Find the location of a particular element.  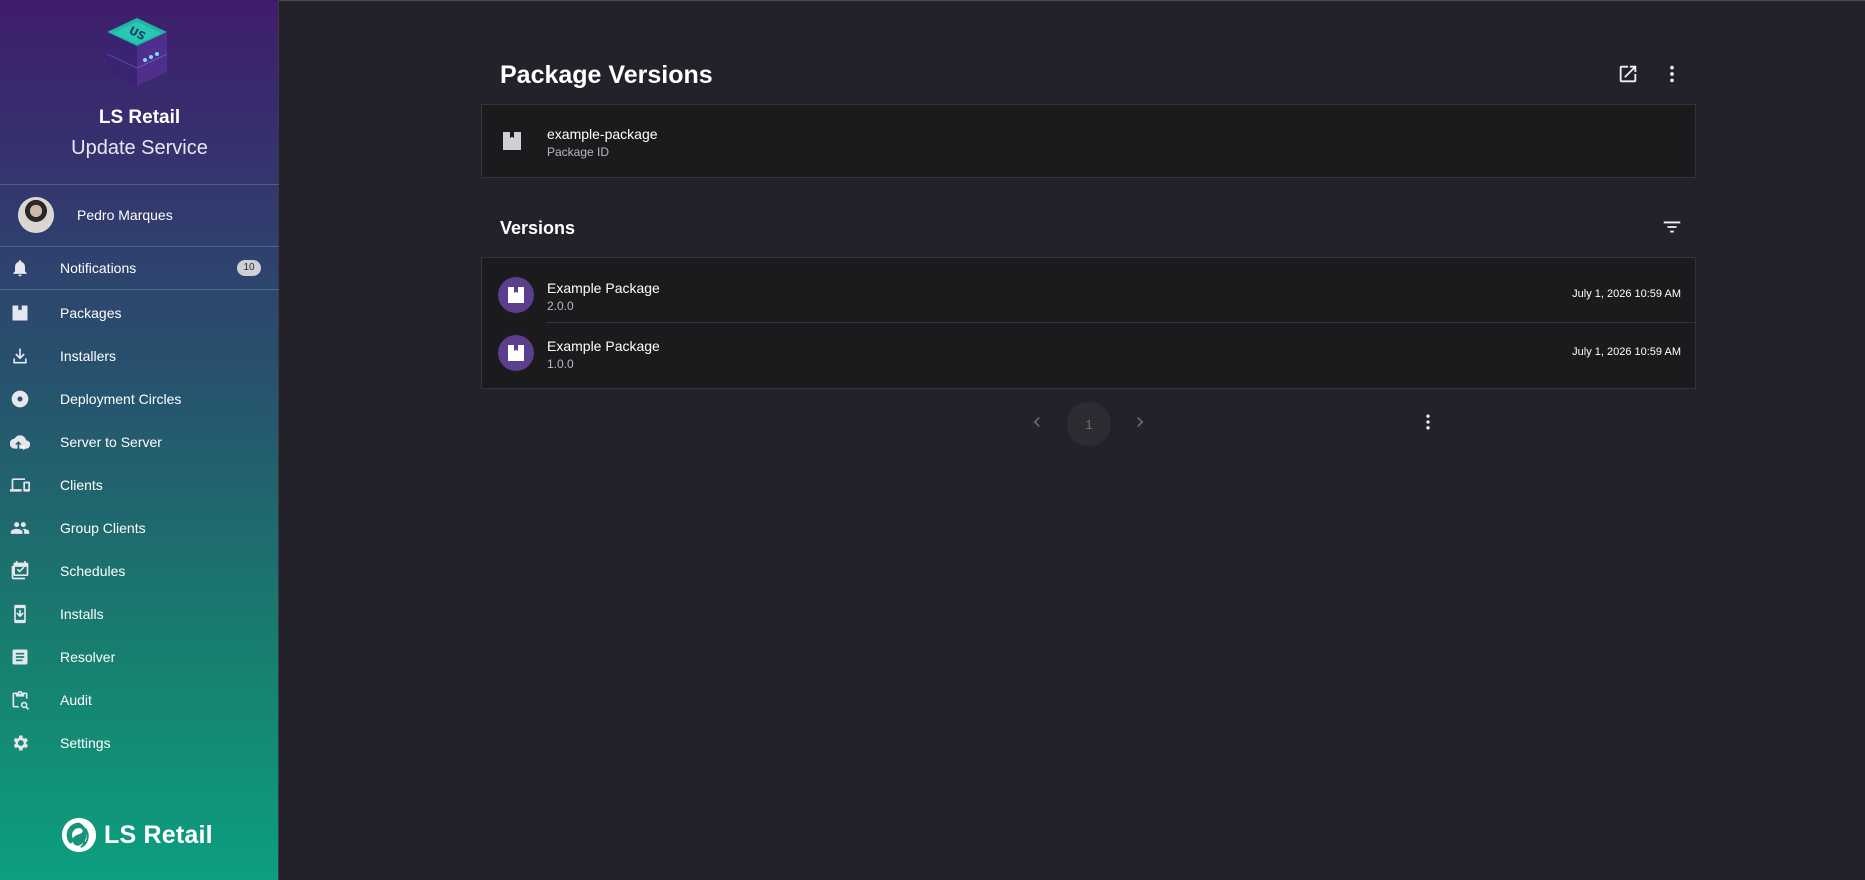

filter-button is located at coordinates (1672, 227).